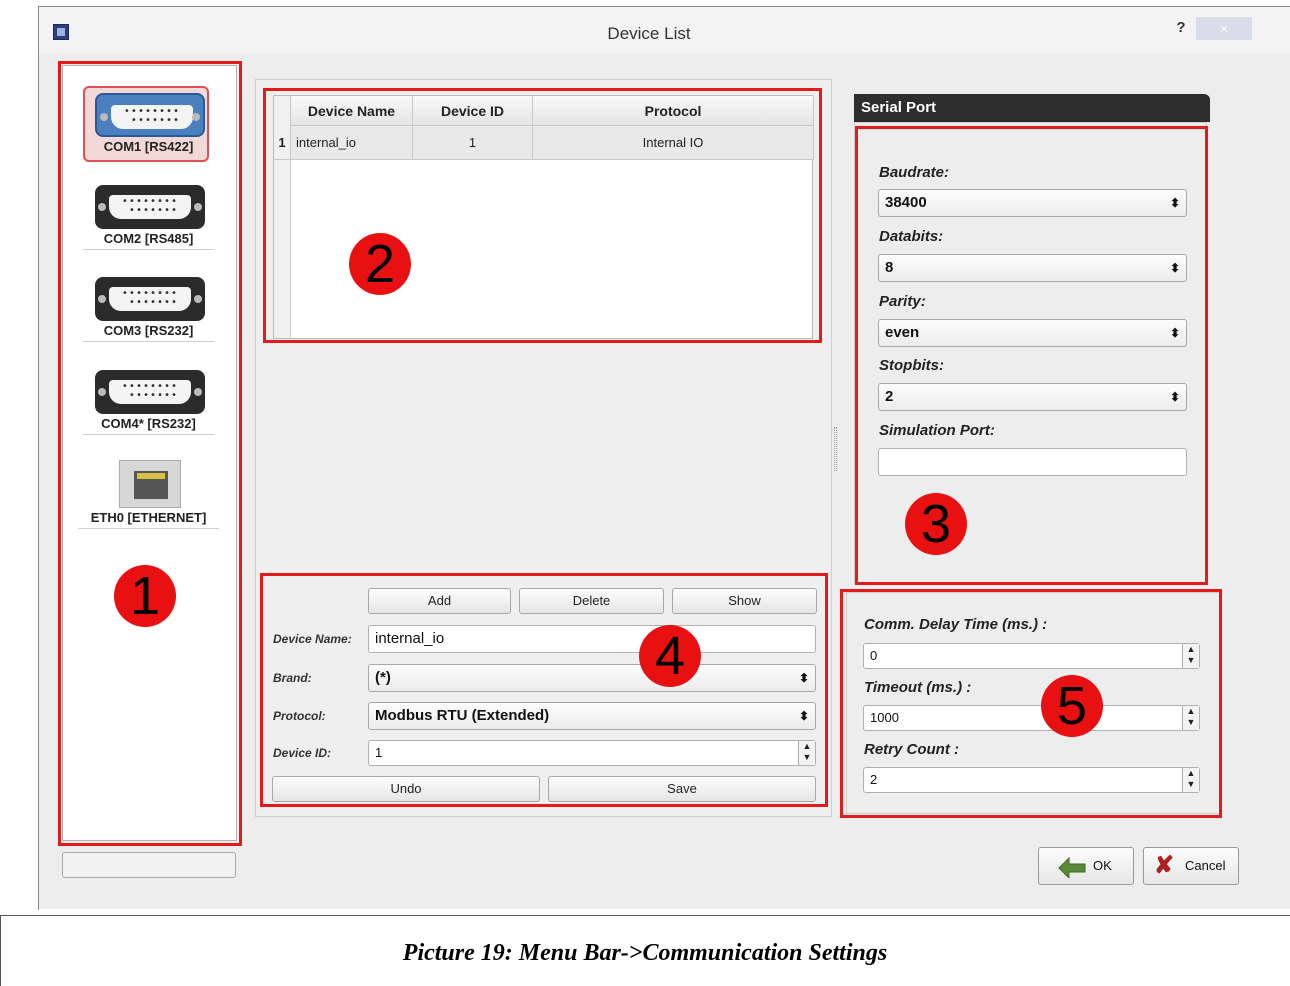 The height and width of the screenshot is (986, 1290). What do you see at coordinates (149, 865) in the screenshot?
I see `port-list-footer-button` at bounding box center [149, 865].